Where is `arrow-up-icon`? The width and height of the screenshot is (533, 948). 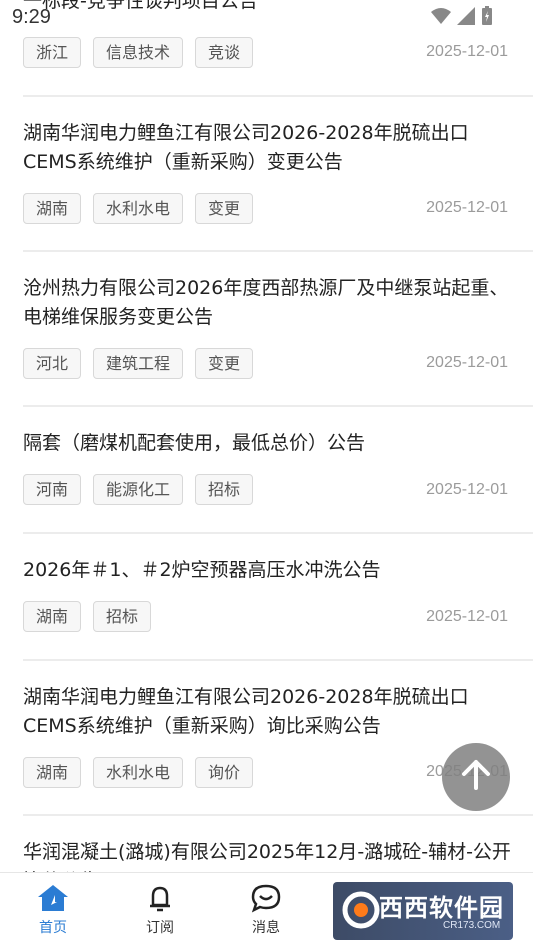 arrow-up-icon is located at coordinates (476, 777).